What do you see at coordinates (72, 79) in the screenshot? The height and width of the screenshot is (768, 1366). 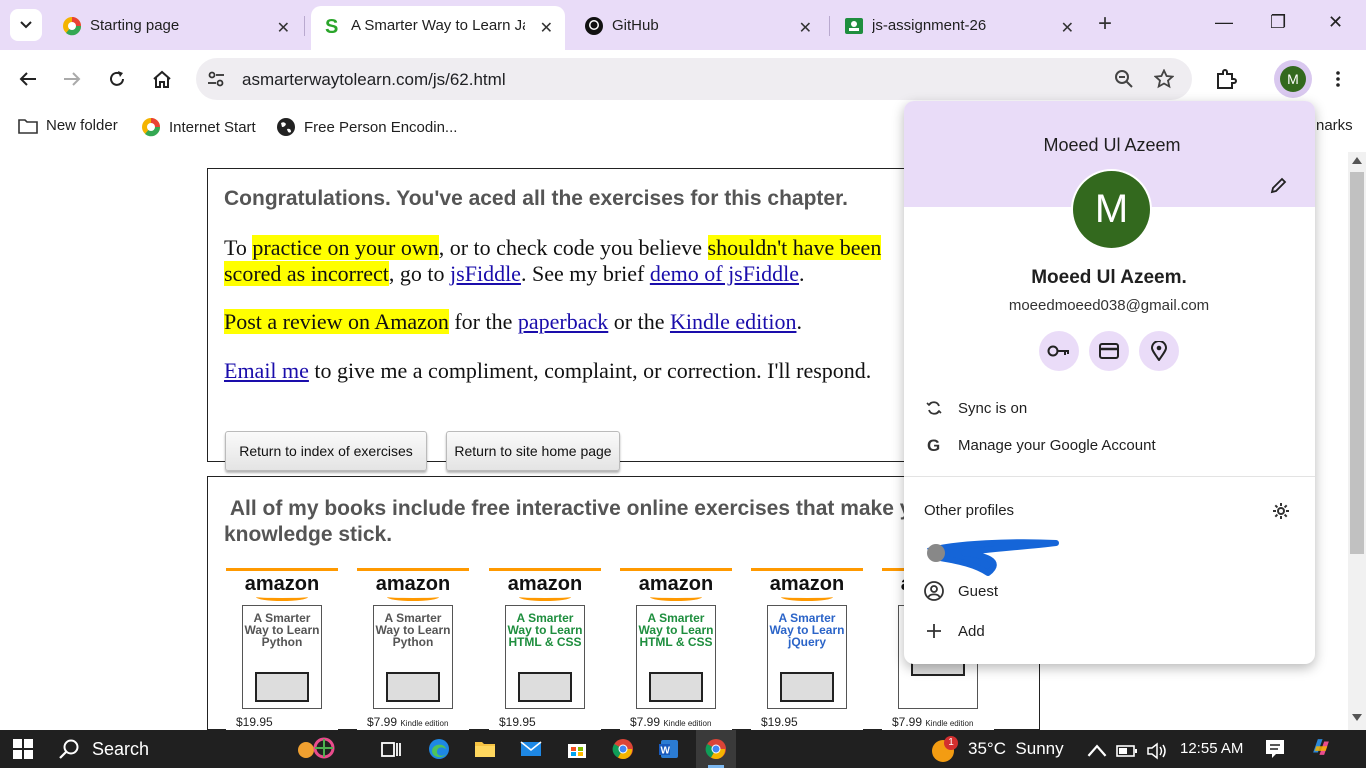 I see `forward-button` at bounding box center [72, 79].